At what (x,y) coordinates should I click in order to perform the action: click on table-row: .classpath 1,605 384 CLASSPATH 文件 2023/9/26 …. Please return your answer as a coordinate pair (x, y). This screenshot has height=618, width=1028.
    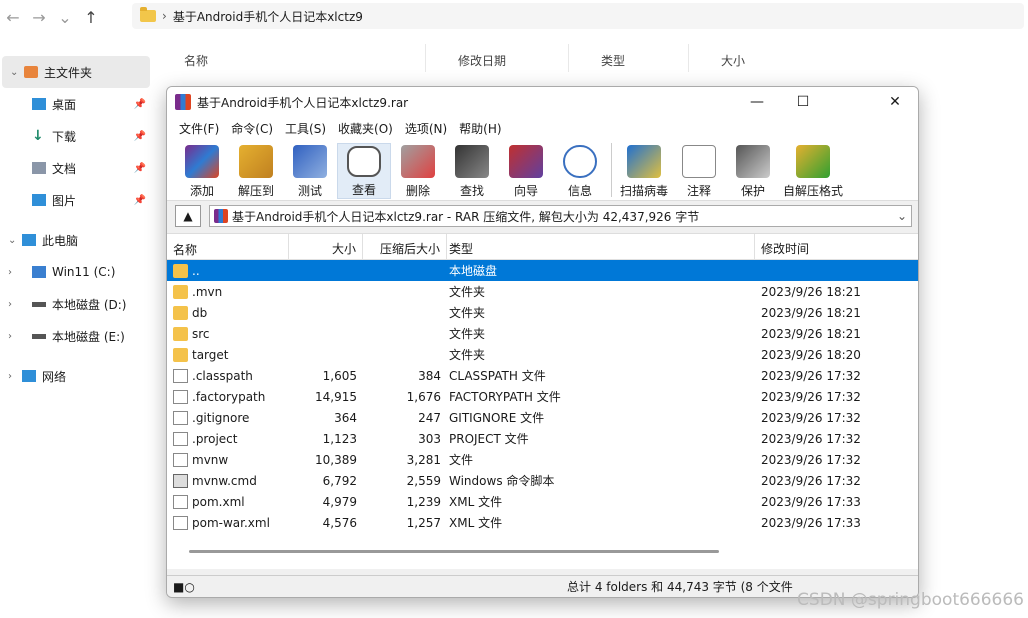
    Looking at the image, I should click on (542, 375).